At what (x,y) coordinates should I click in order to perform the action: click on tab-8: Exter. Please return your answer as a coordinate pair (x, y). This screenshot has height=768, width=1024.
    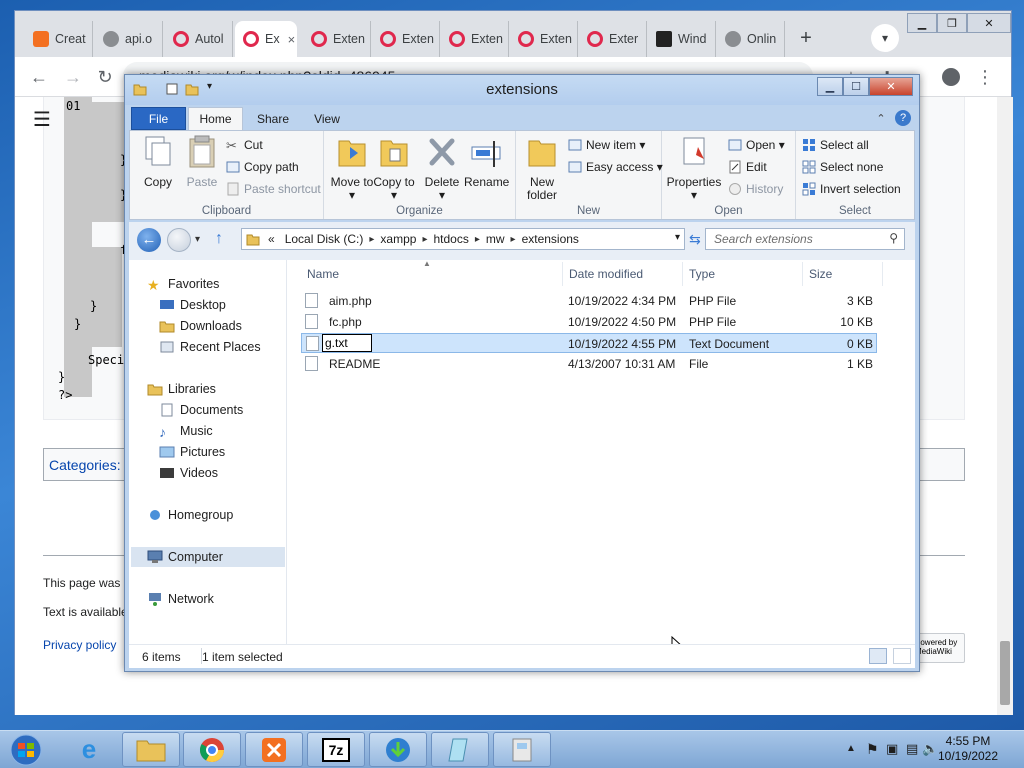
    Looking at the image, I should click on (613, 39).